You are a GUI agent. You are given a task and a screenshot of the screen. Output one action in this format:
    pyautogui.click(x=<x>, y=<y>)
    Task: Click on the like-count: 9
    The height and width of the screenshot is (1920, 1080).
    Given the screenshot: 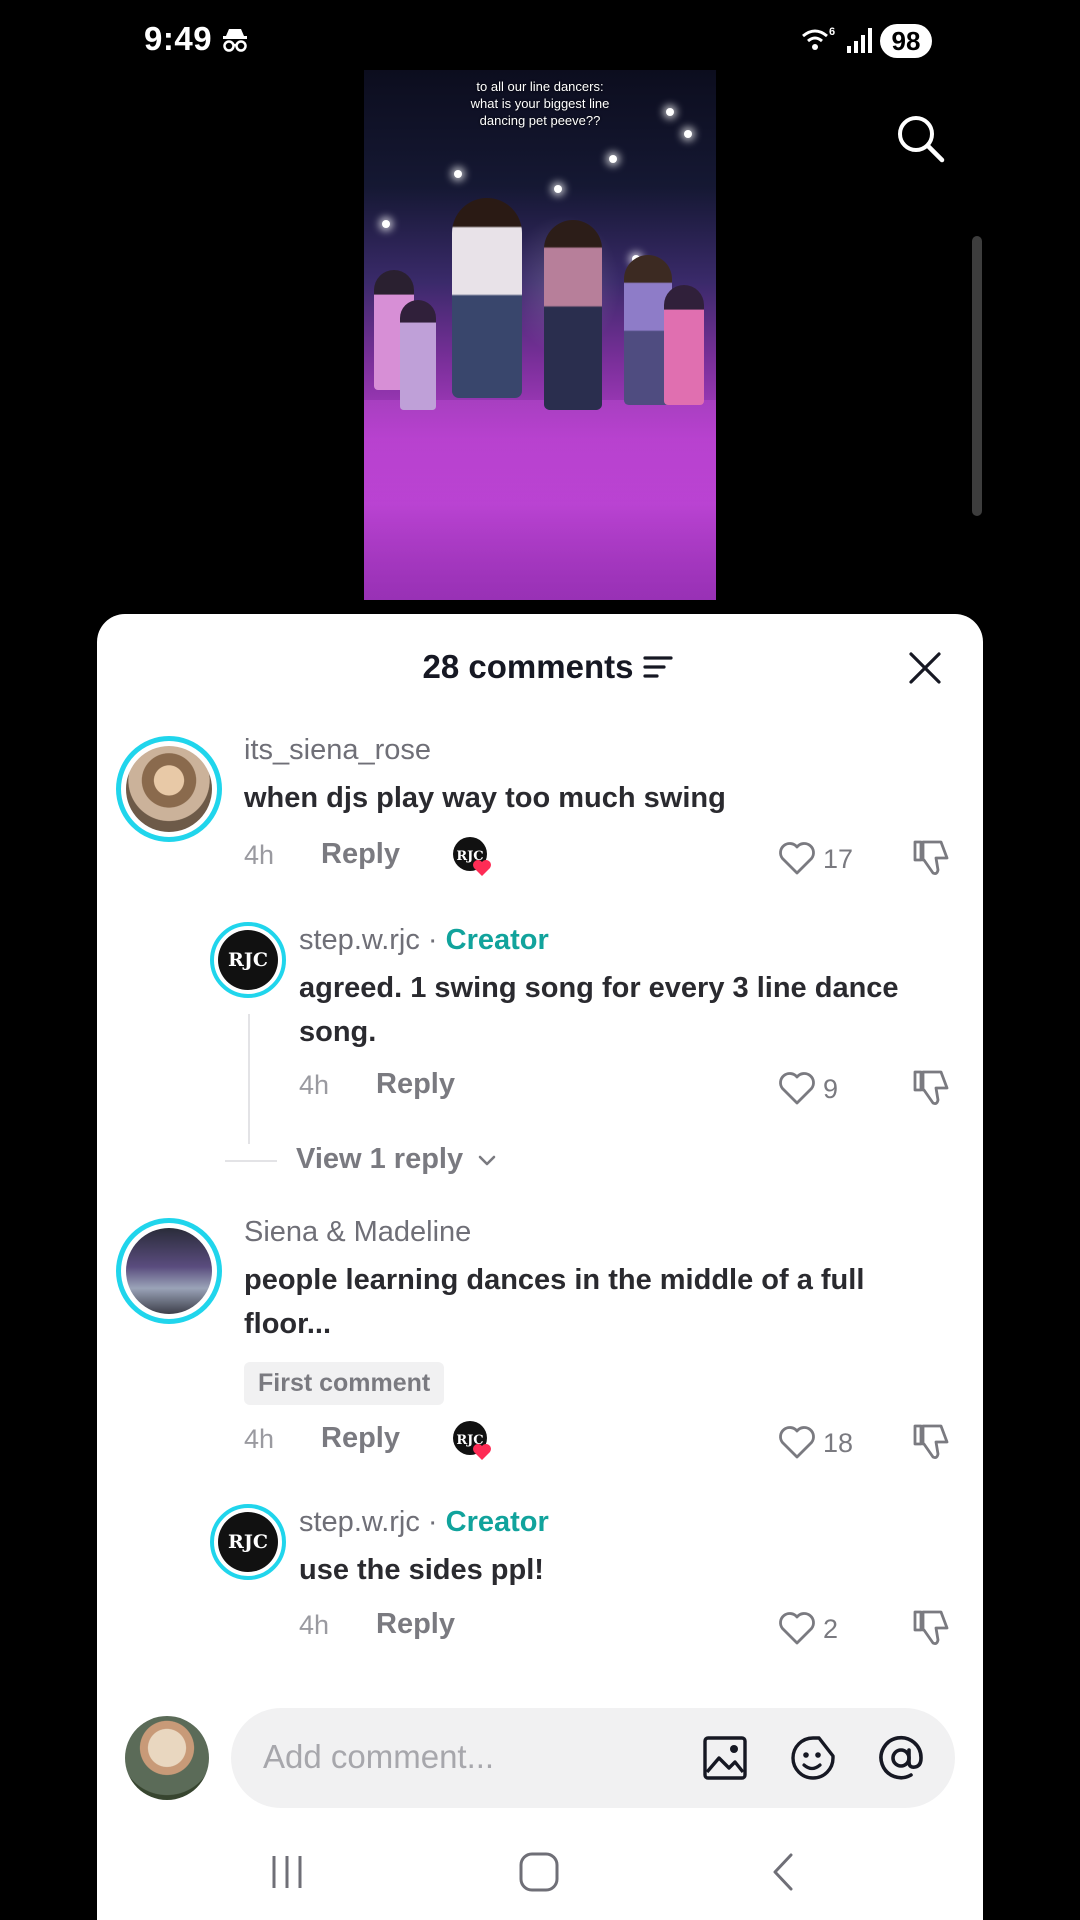 What is the action you would take?
    pyautogui.click(x=831, y=1089)
    